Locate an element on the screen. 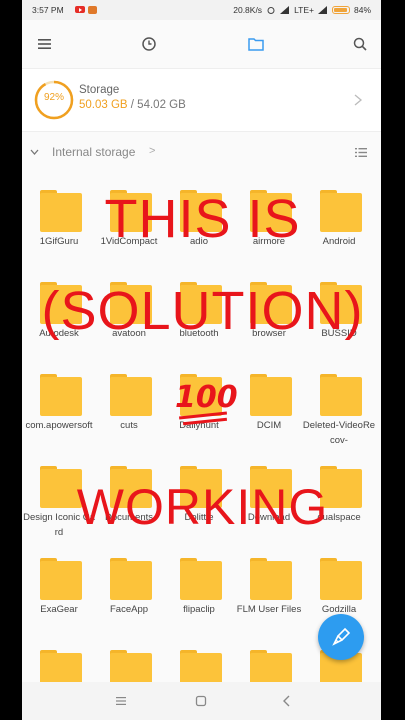  clean-fab-button is located at coordinates (341, 637).